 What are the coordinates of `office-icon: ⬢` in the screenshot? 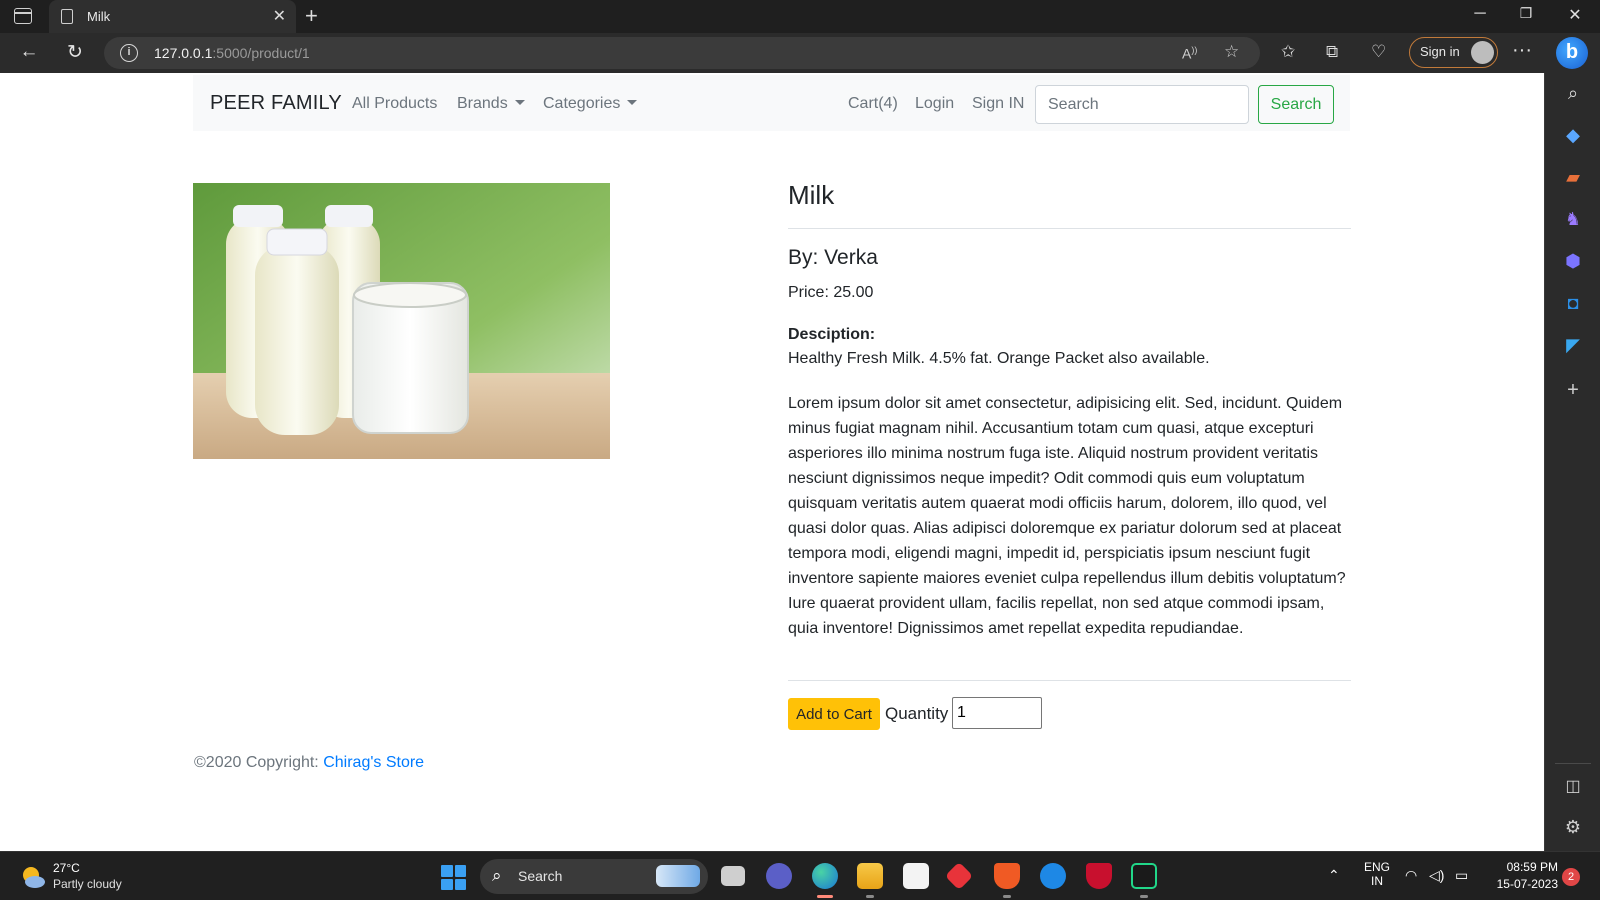 It's located at (1572, 261).